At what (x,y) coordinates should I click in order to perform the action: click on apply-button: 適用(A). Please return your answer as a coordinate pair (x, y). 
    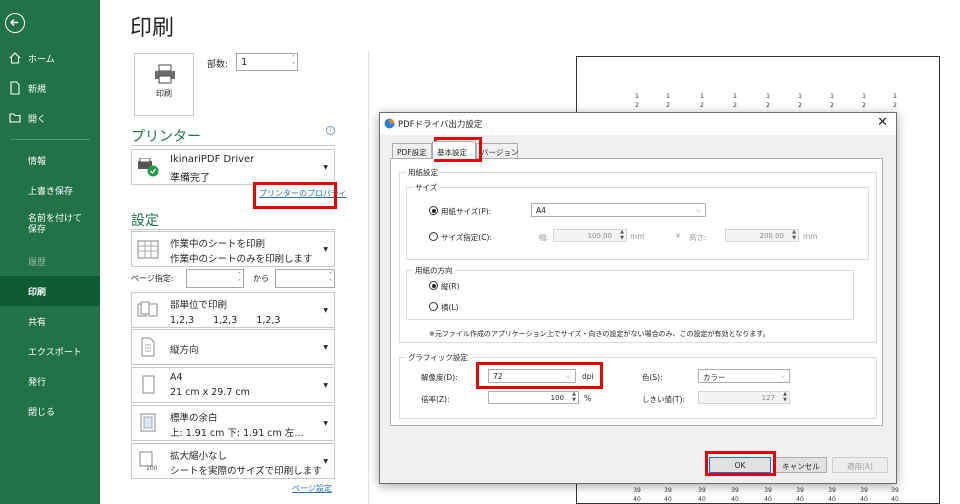
    Looking at the image, I should click on (860, 465).